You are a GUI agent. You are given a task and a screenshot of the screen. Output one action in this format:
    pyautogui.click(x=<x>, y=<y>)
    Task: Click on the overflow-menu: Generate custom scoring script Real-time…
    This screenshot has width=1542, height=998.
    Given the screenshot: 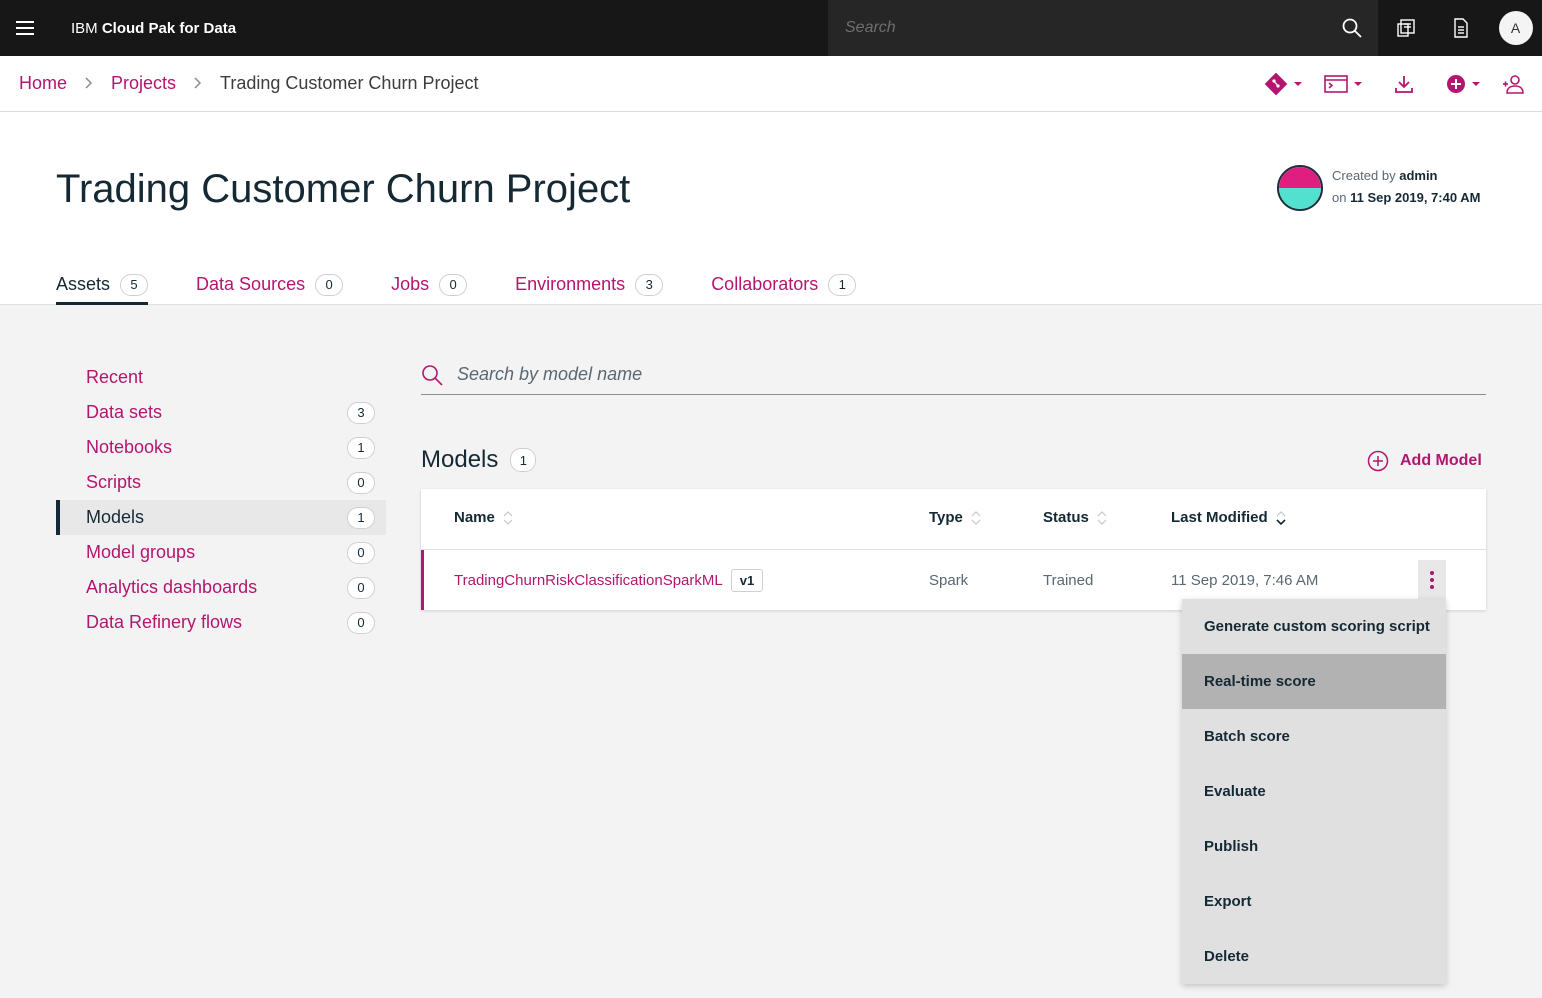 What is the action you would take?
    pyautogui.click(x=1314, y=791)
    